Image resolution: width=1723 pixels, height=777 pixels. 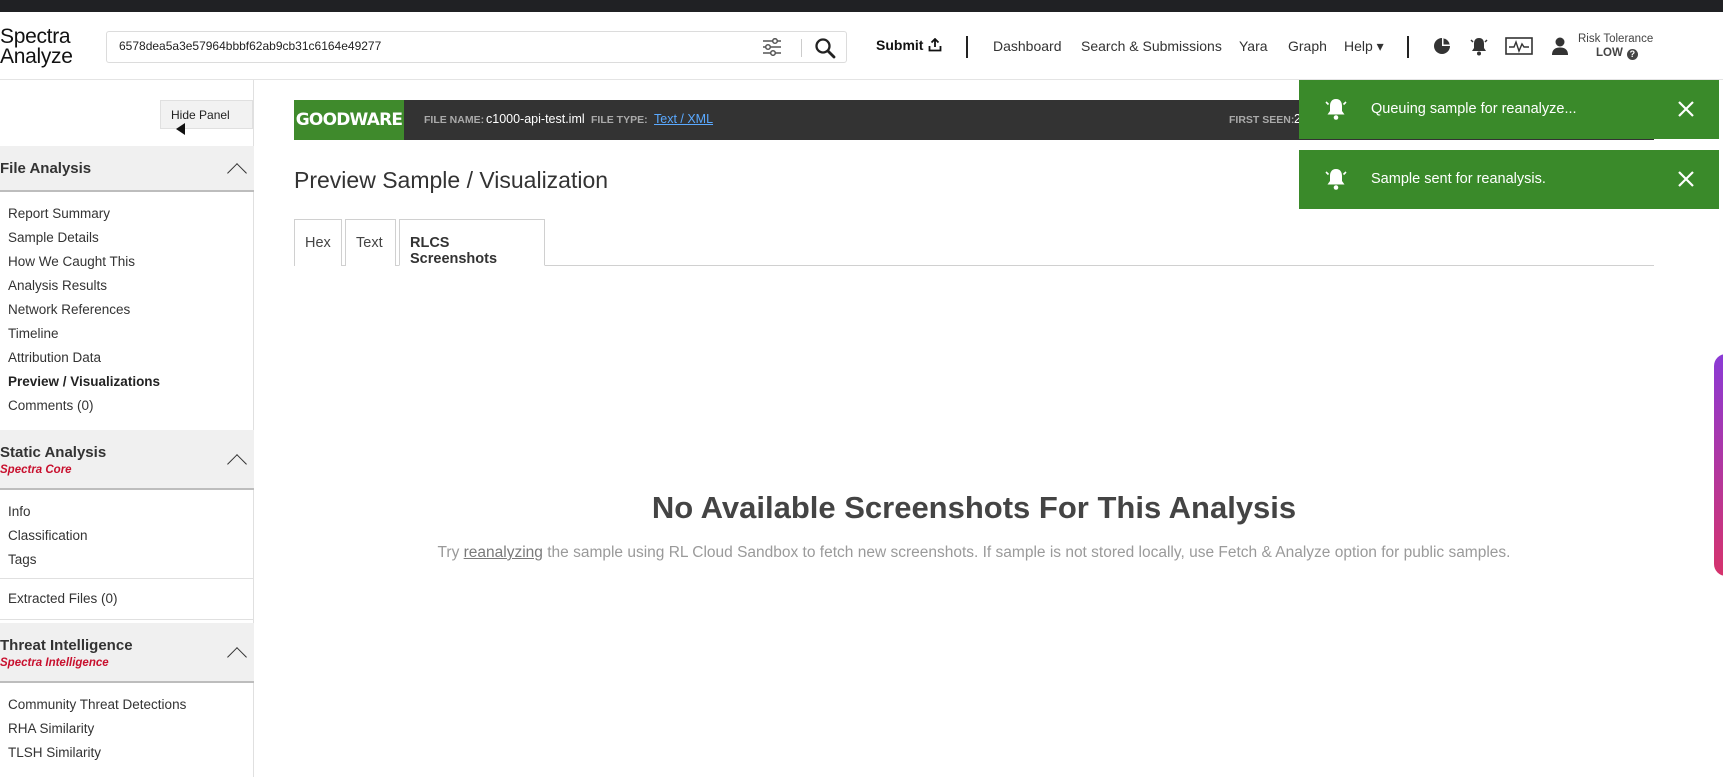 What do you see at coordinates (1458, 179) in the screenshot?
I see `toast-message: Sample sent for reanalysis.` at bounding box center [1458, 179].